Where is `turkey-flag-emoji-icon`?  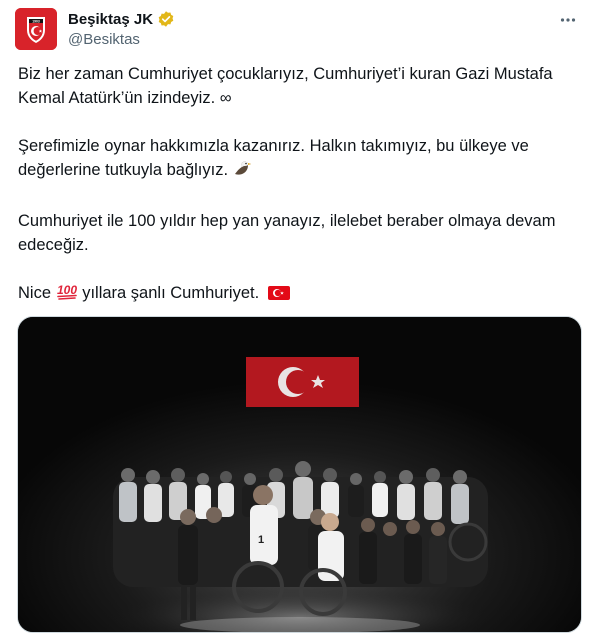 turkey-flag-emoji-icon is located at coordinates (279, 296).